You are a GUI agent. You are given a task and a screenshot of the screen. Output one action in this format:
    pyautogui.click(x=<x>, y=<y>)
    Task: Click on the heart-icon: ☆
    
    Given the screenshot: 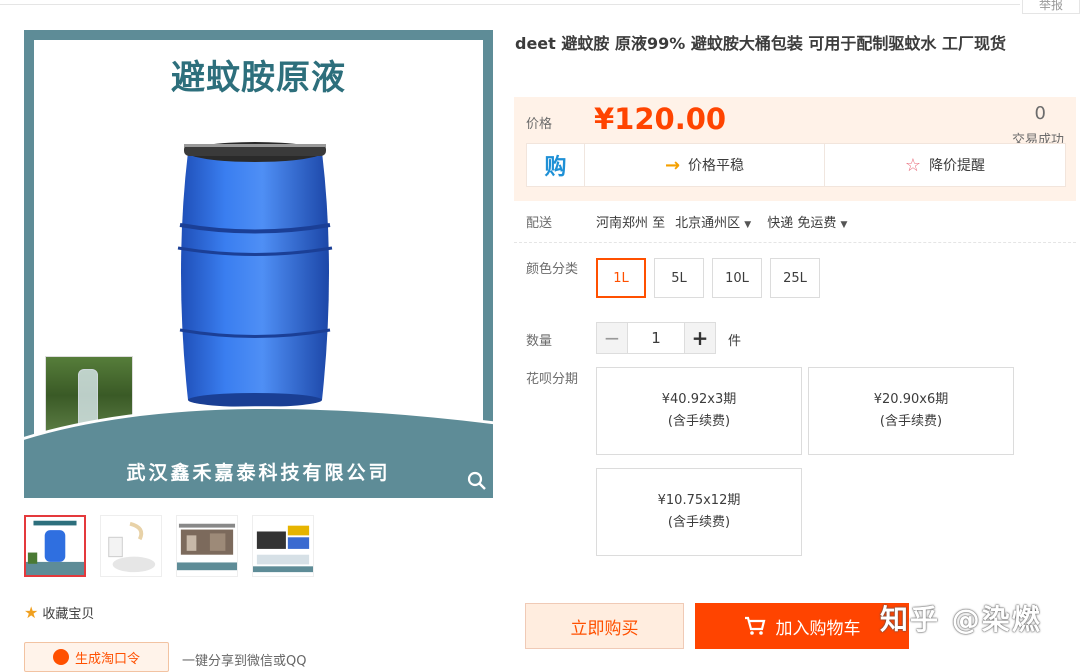 What is the action you would take?
    pyautogui.click(x=913, y=165)
    